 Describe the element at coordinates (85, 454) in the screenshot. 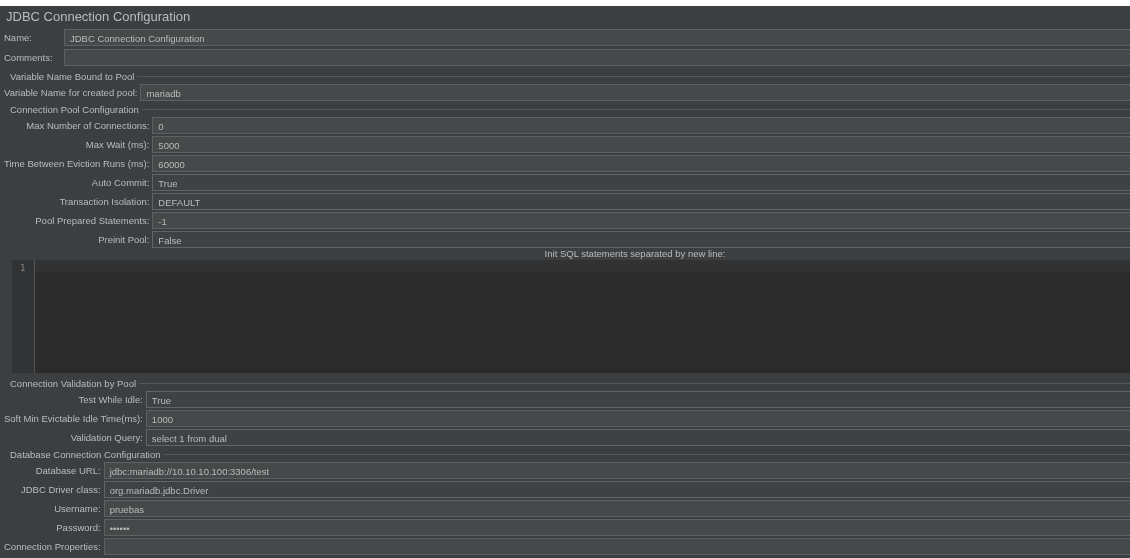

I see `group-title: Database Connection Configuration` at that location.